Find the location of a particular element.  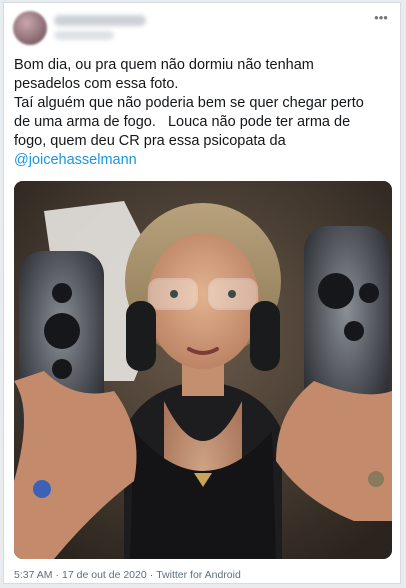

tweet-text-line: pesadelos com essa foto. is located at coordinates (96, 84).